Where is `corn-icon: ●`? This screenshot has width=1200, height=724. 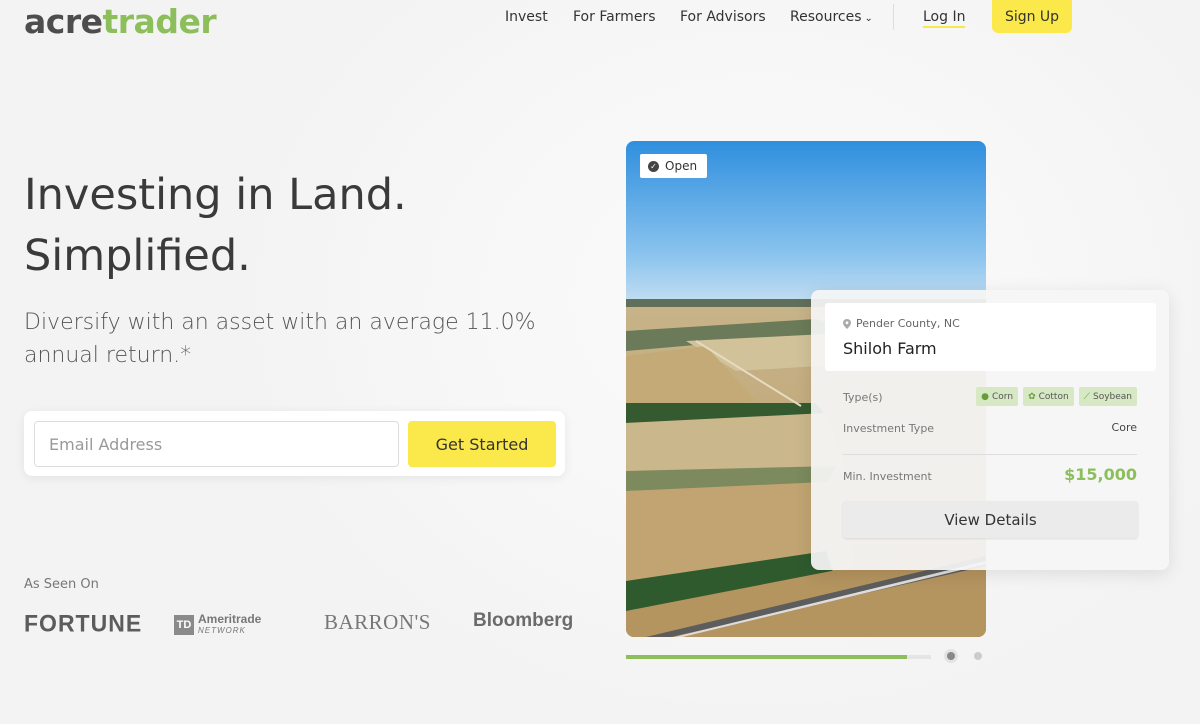 corn-icon: ● is located at coordinates (985, 396).